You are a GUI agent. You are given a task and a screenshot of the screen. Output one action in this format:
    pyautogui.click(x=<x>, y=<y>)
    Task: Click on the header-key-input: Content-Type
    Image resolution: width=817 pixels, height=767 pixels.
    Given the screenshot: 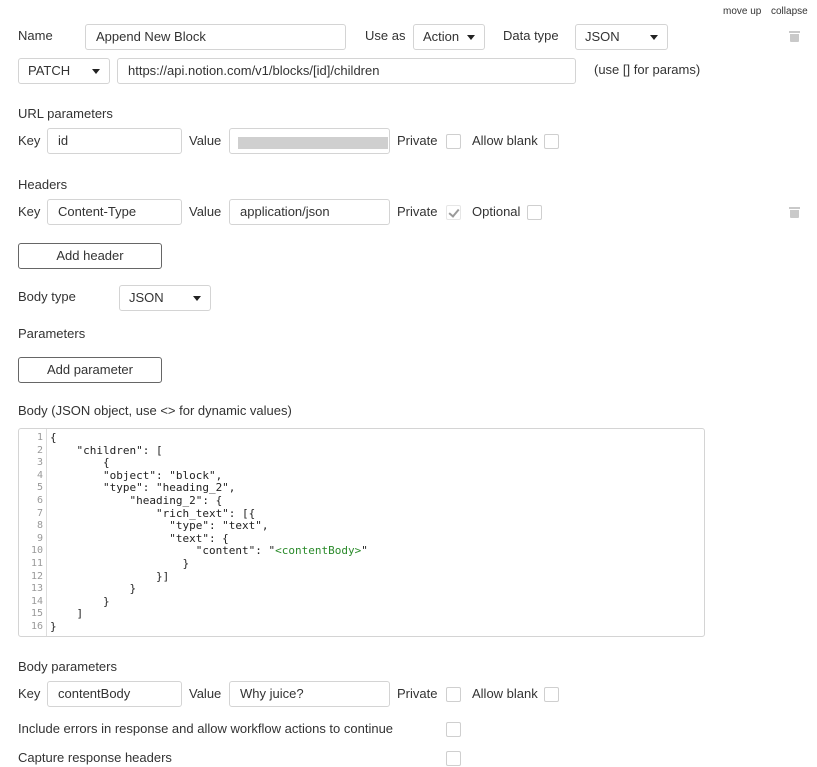 What is the action you would take?
    pyautogui.click(x=114, y=212)
    